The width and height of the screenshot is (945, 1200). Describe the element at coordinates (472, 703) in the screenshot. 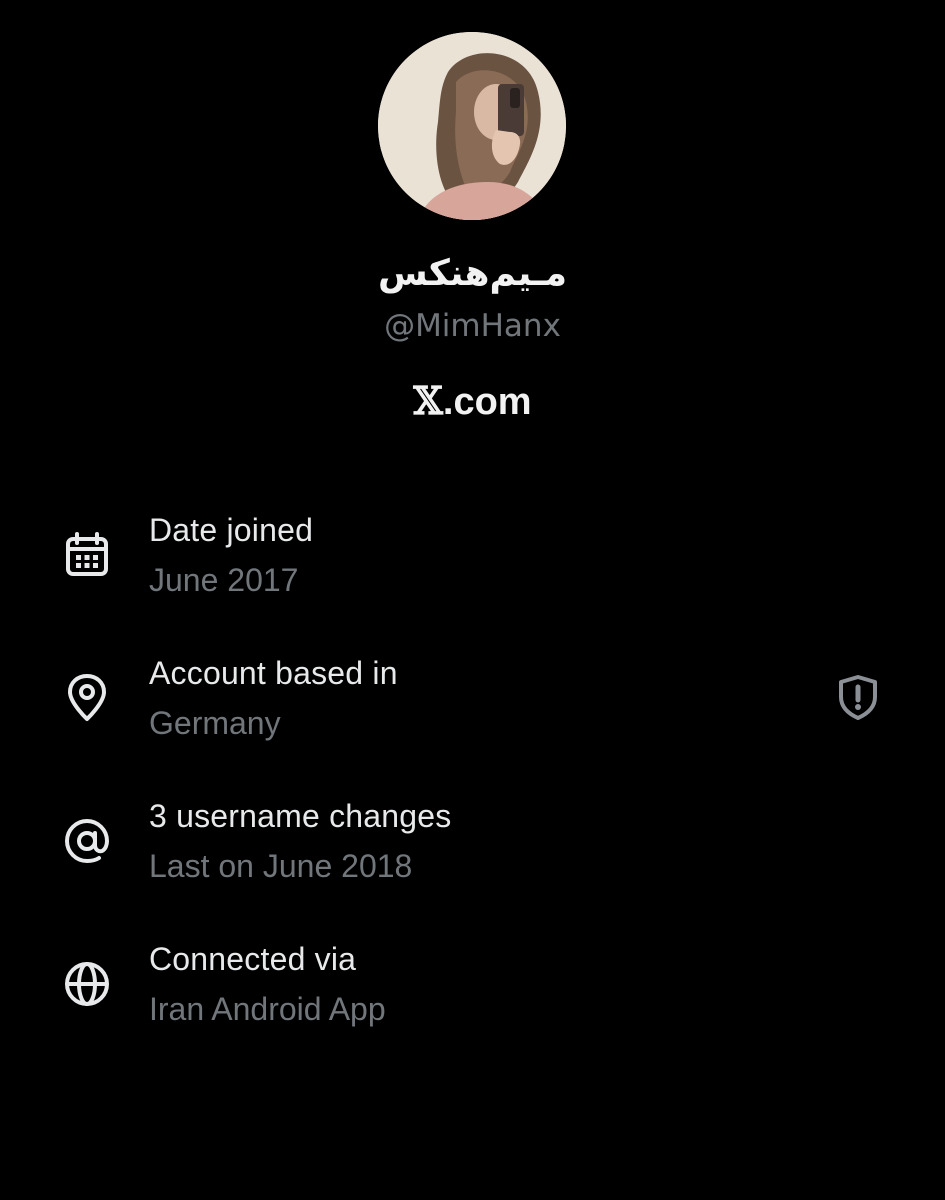

I see `info-row-account-based-in: Account based in Germany` at that location.